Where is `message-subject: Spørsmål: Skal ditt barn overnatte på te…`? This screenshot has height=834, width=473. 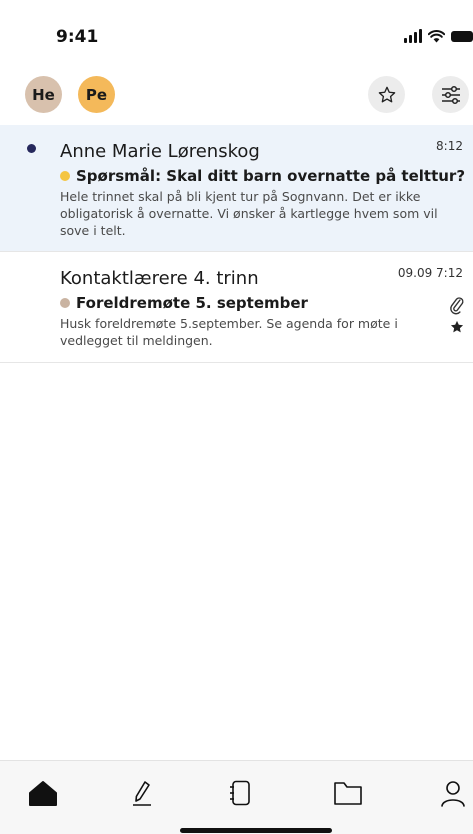
message-subject: Spørsmål: Skal ditt barn overnatte på te… is located at coordinates (271, 176).